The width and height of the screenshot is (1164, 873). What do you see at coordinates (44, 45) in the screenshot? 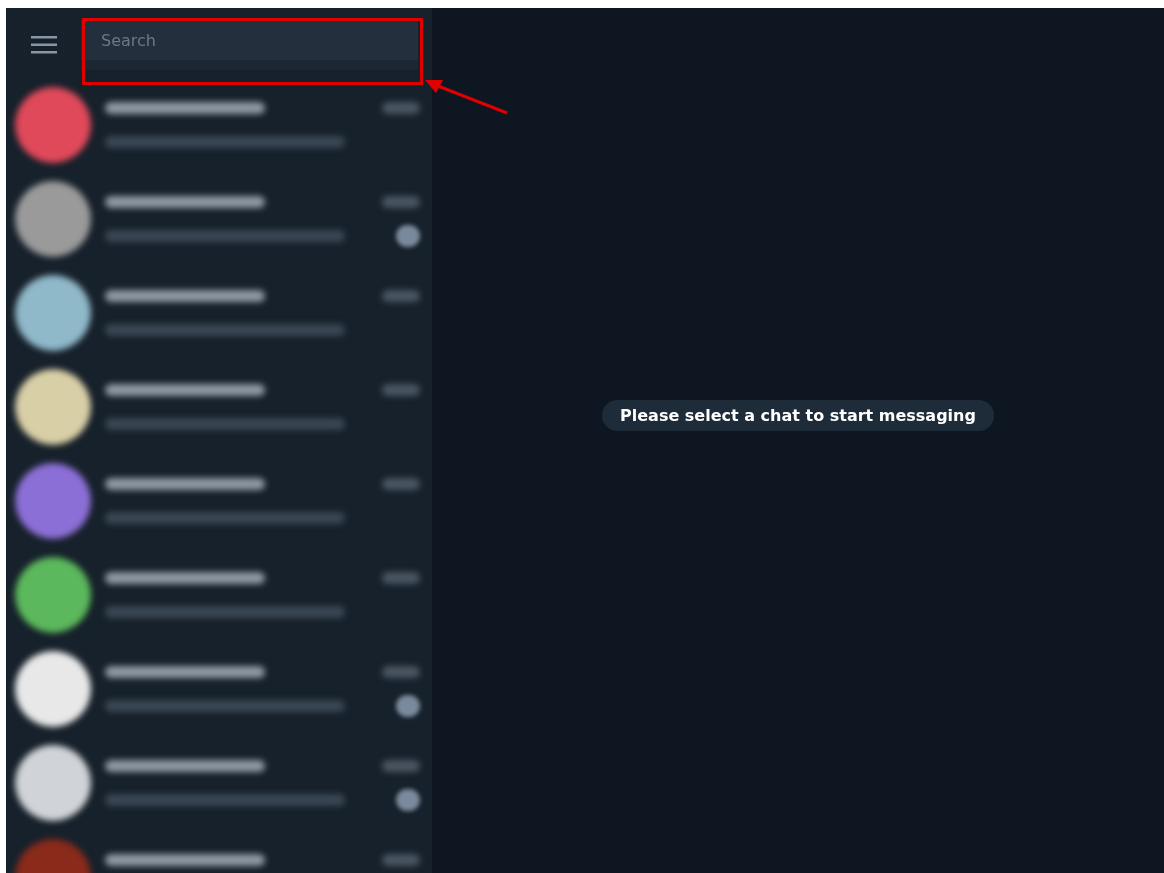
I see `menu-icon` at bounding box center [44, 45].